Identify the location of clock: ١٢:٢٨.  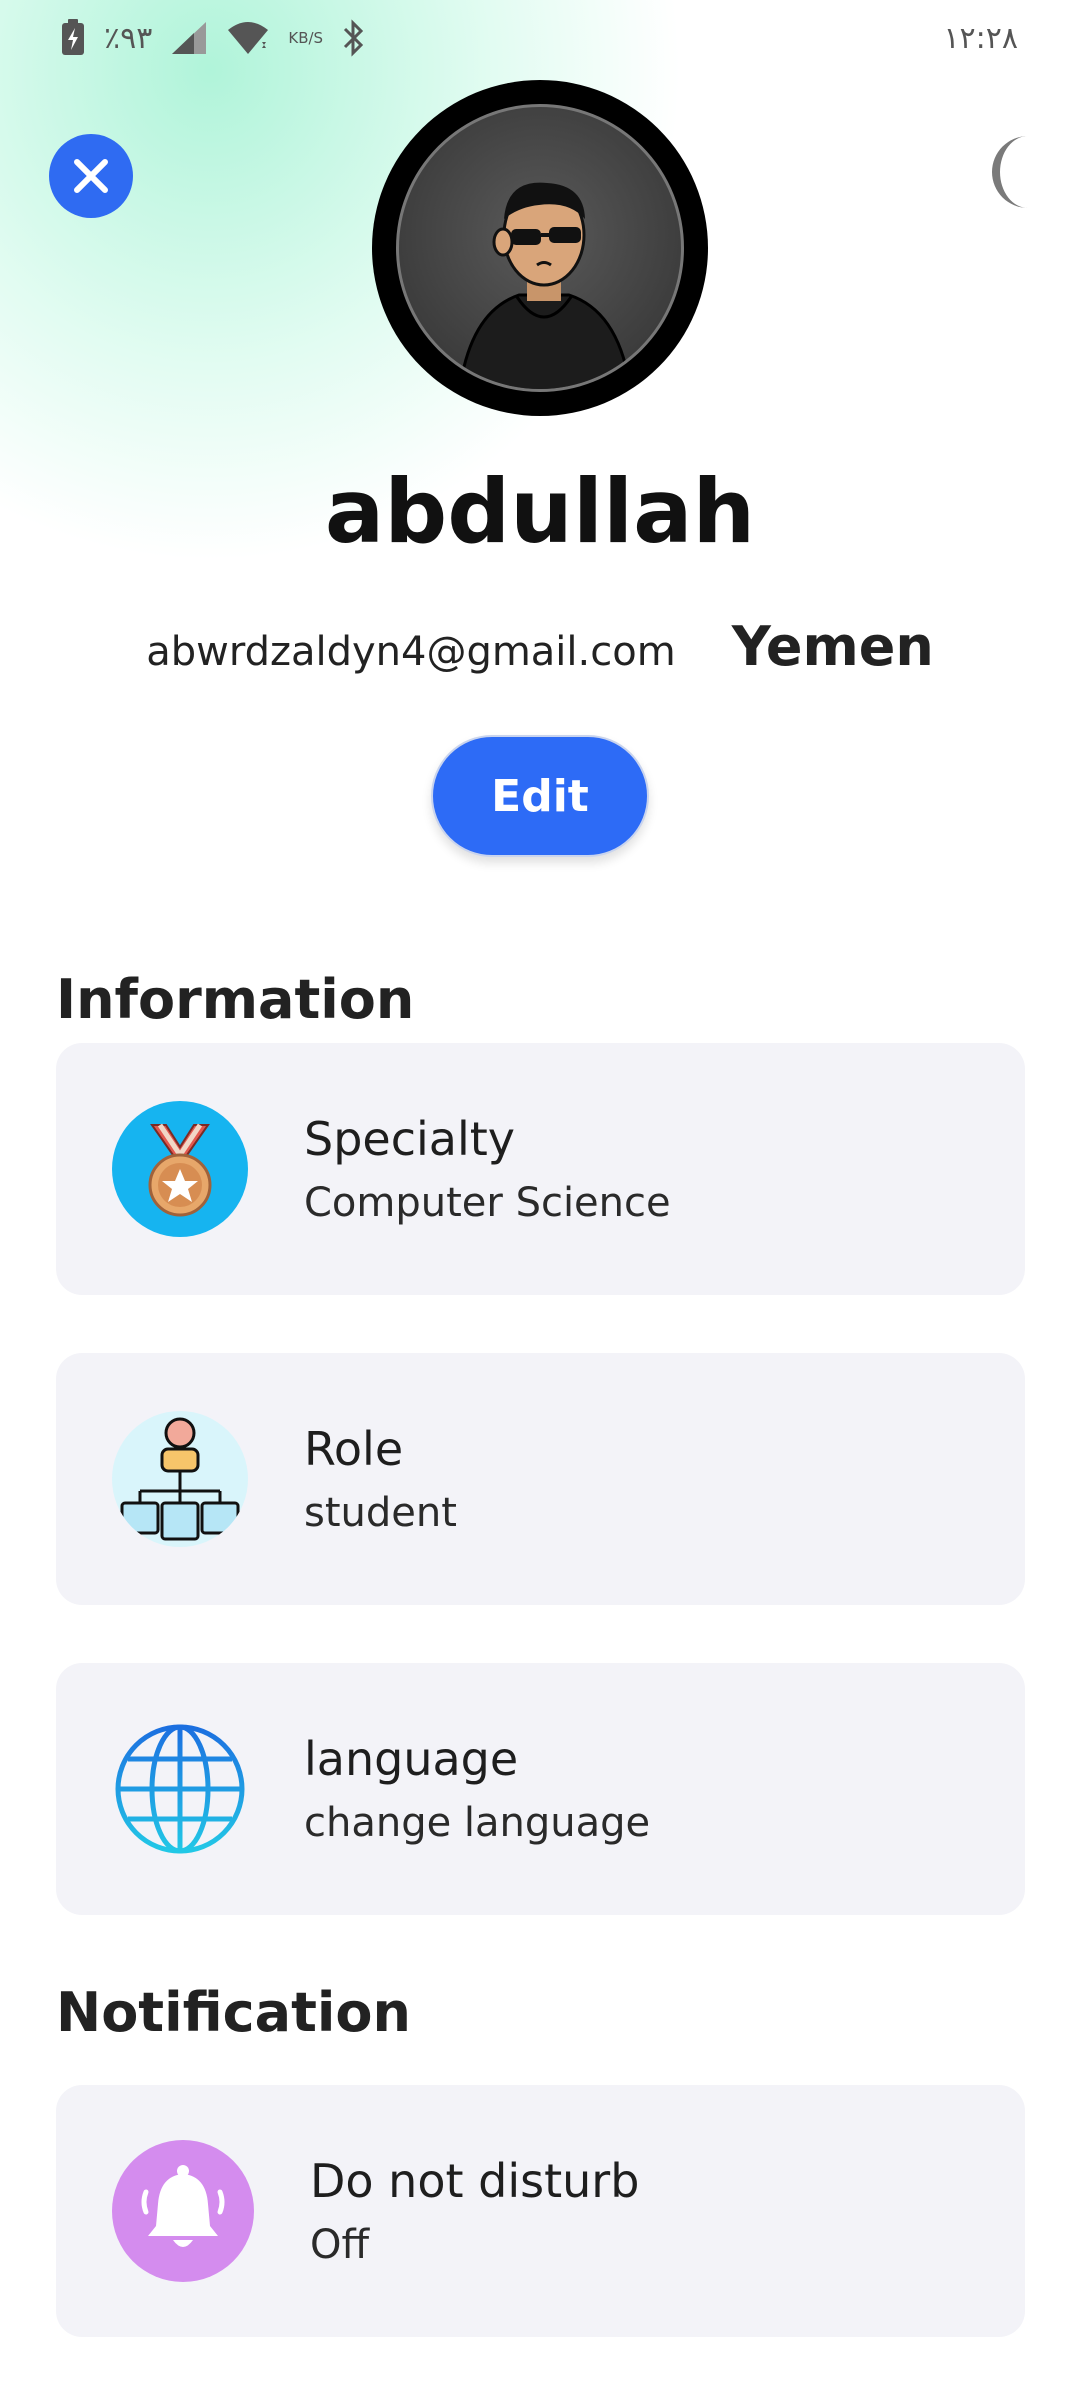
(980, 38).